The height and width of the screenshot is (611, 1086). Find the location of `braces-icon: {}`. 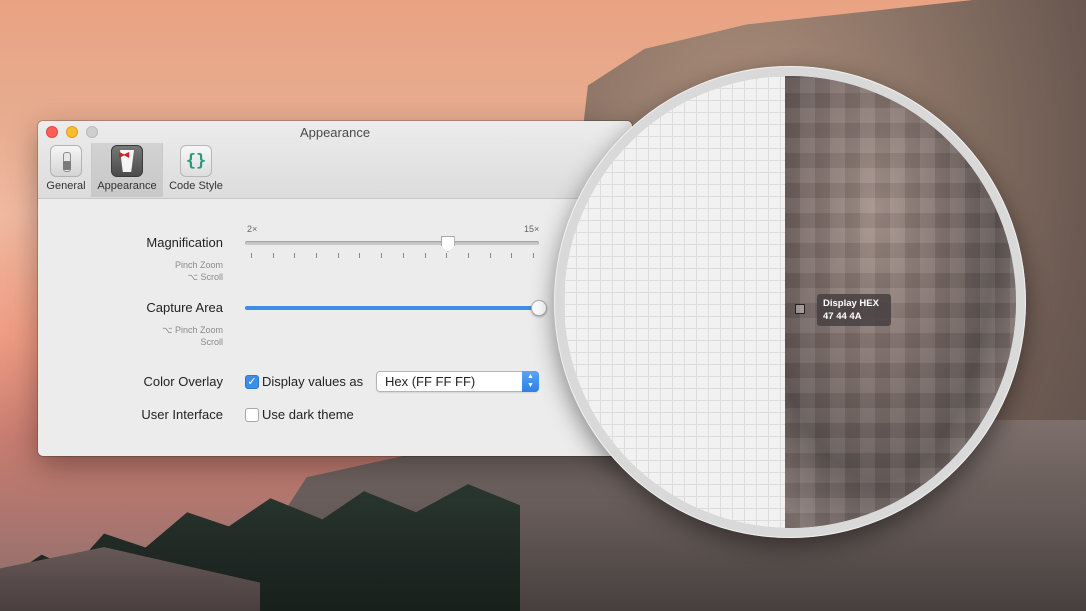

braces-icon: {} is located at coordinates (196, 161).